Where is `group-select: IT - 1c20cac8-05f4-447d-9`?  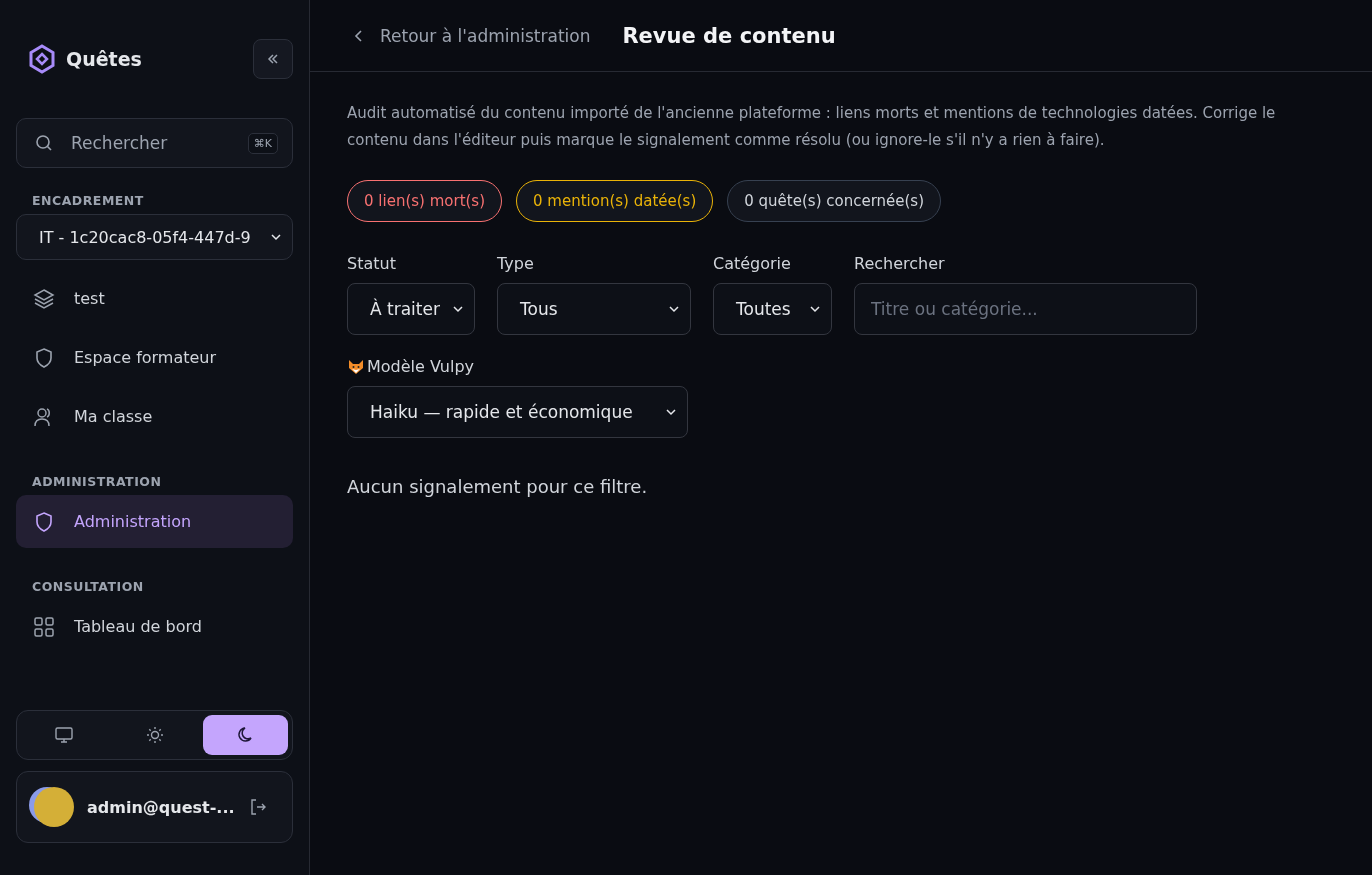
group-select: IT - 1c20cac8-05f4-447d-9 is located at coordinates (154, 237).